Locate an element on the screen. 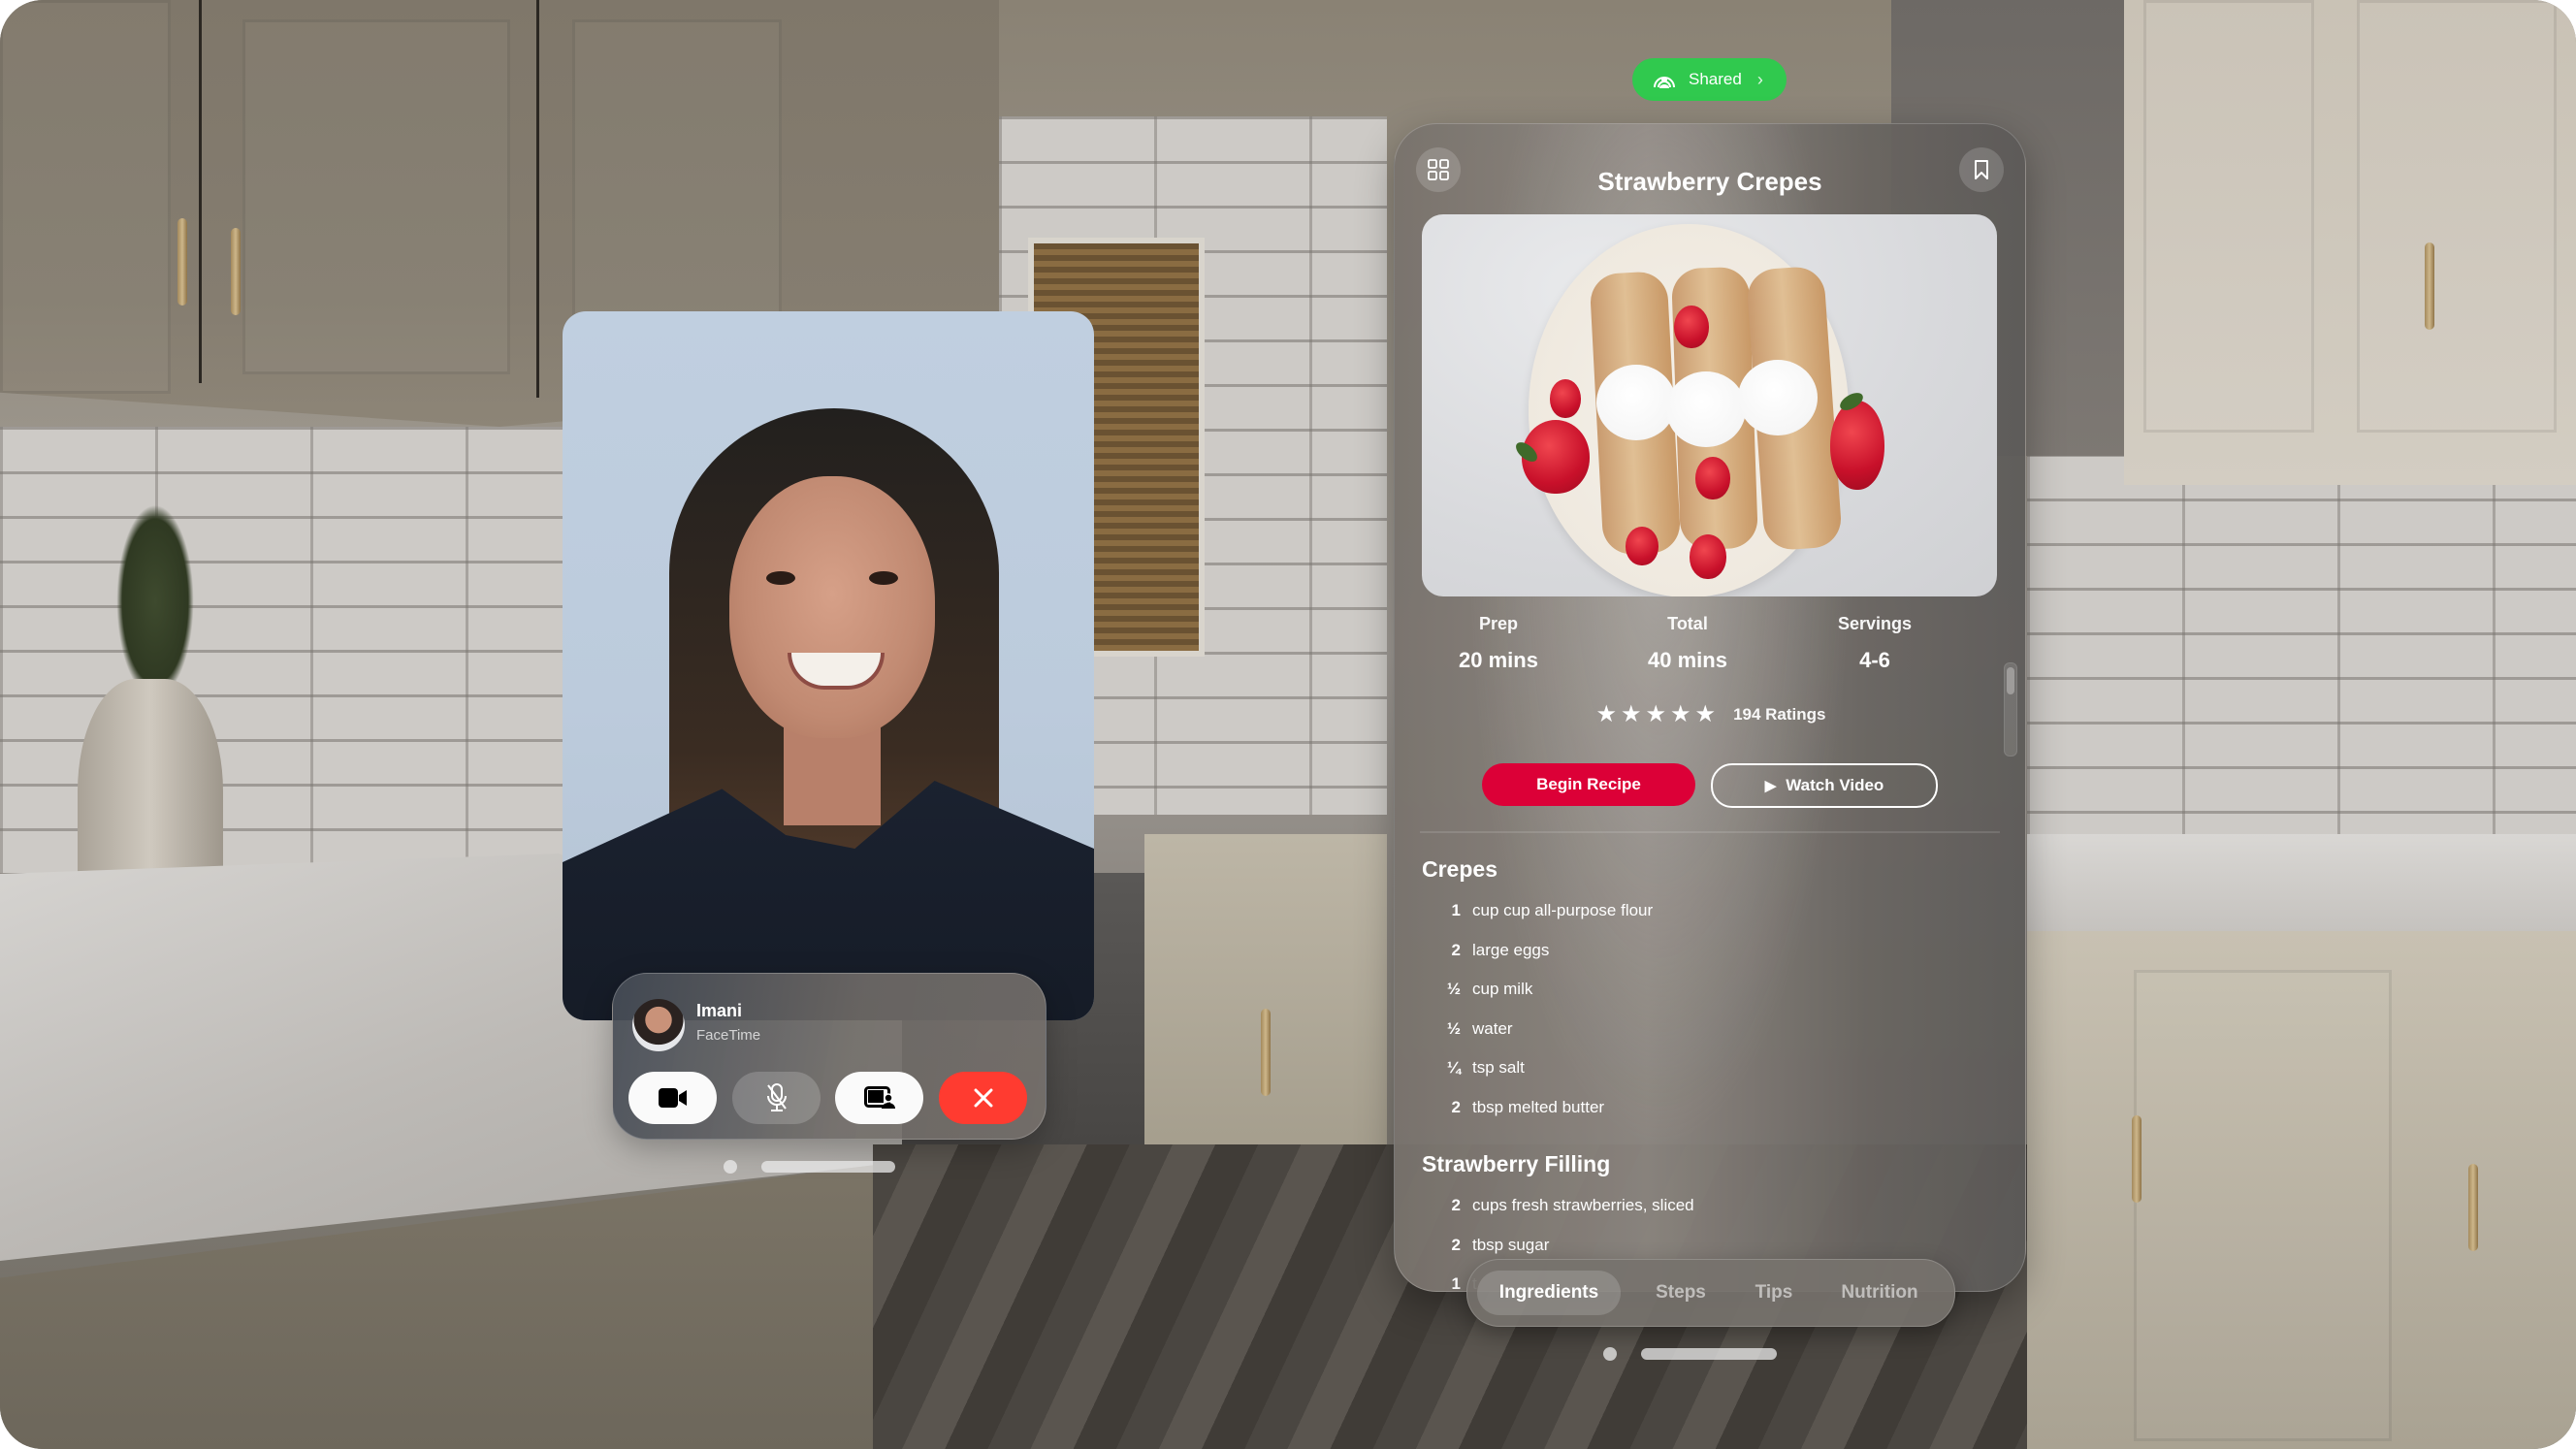  watch-video-button: ▶ Watch Video is located at coordinates (1824, 785).